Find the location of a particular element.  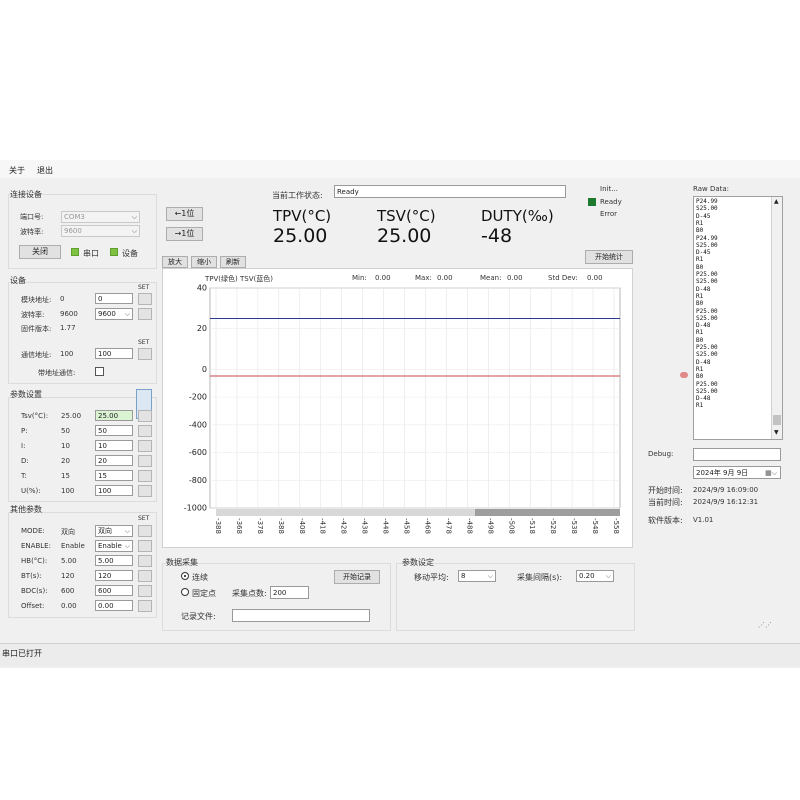

port-select: COM3 ⌵ is located at coordinates (100, 217).